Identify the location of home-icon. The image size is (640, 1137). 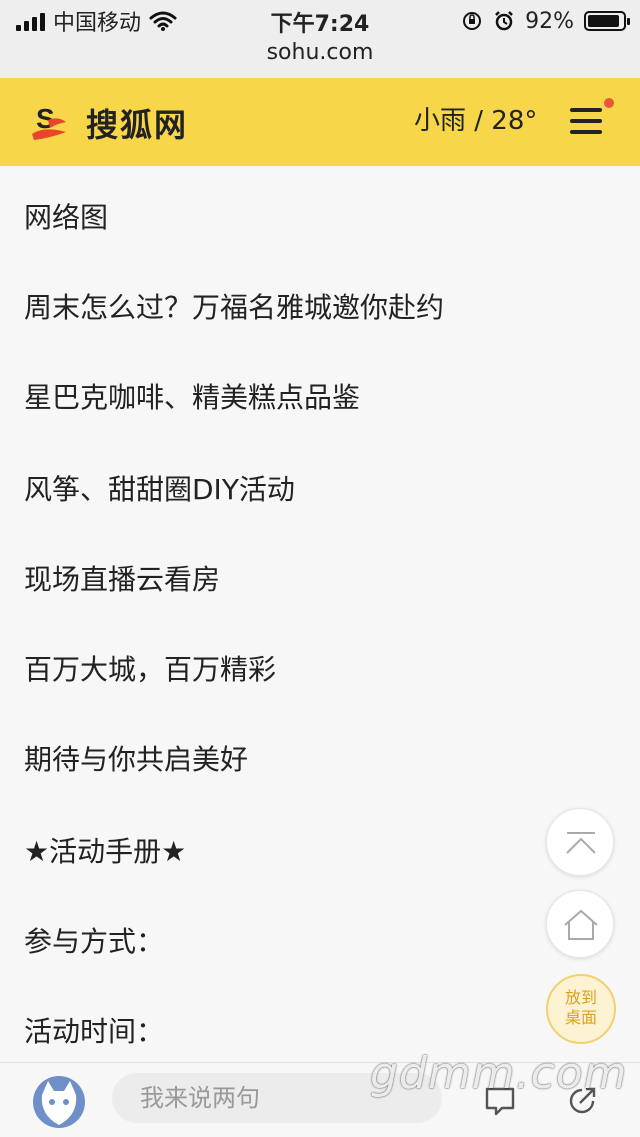
(581, 924).